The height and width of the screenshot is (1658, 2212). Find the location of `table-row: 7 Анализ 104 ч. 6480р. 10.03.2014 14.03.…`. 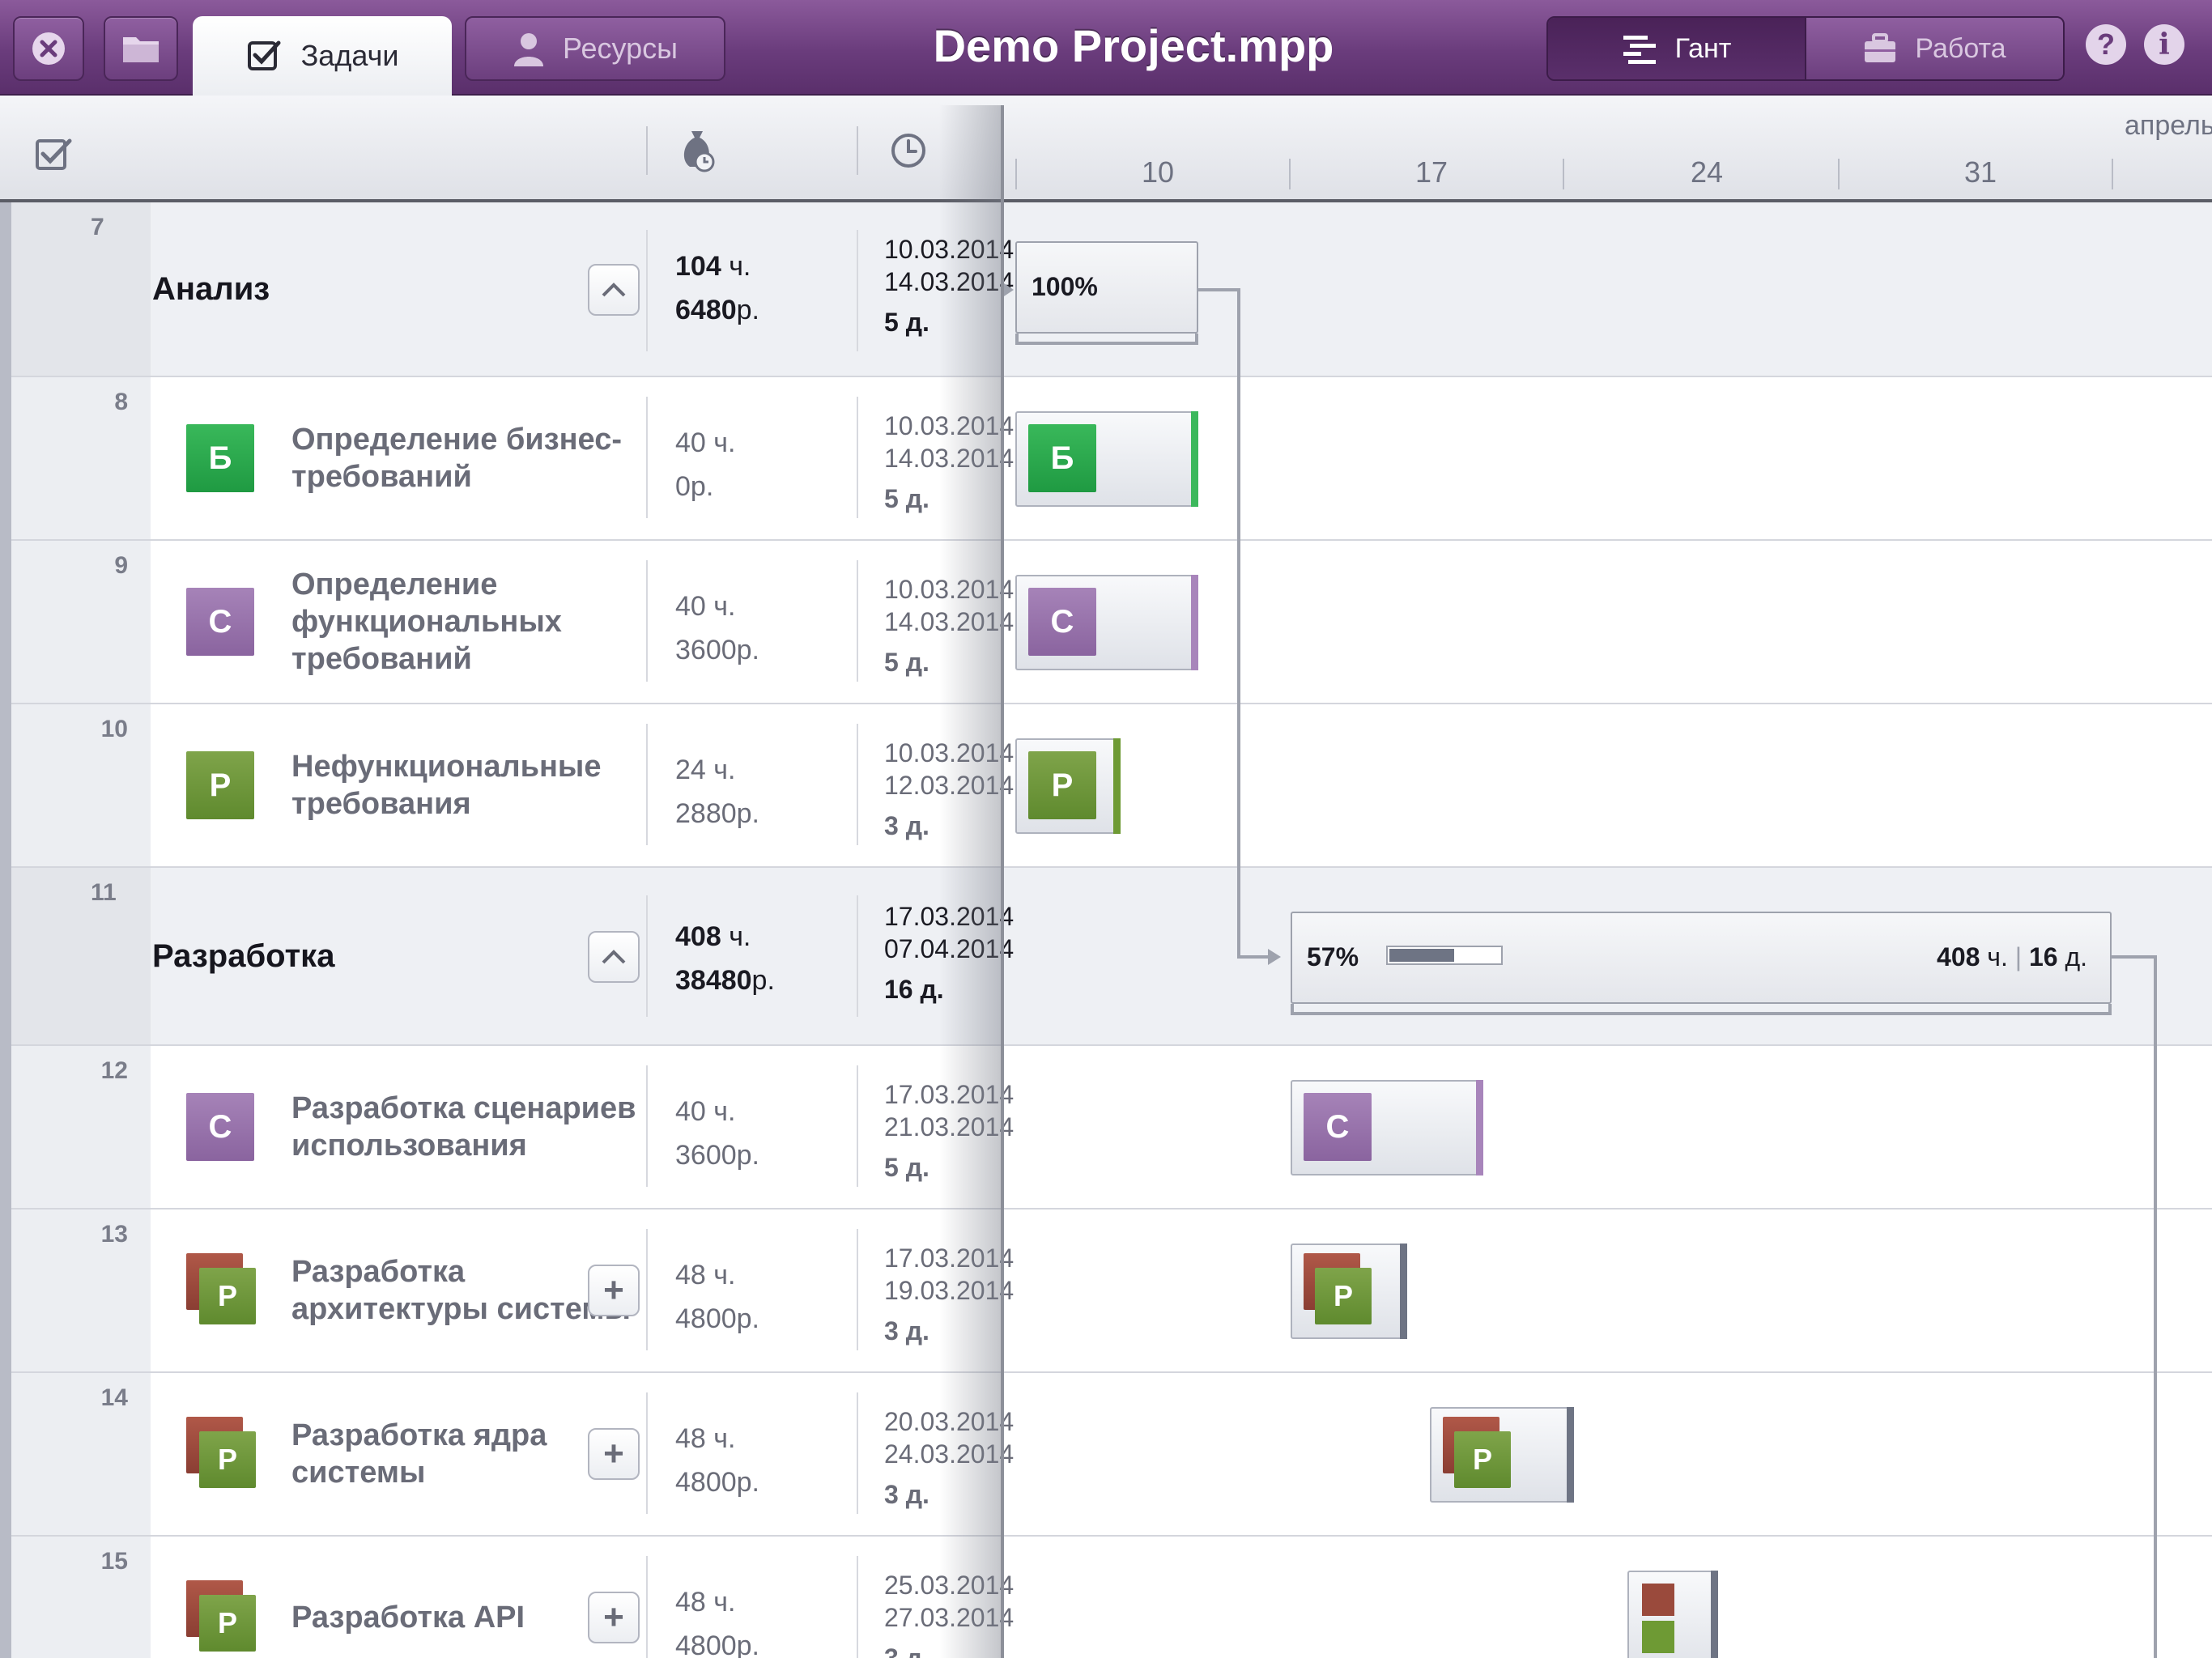

table-row: 7 Анализ 104 ч. 6480р. 10.03.2014 14.03.… is located at coordinates (1112, 289).